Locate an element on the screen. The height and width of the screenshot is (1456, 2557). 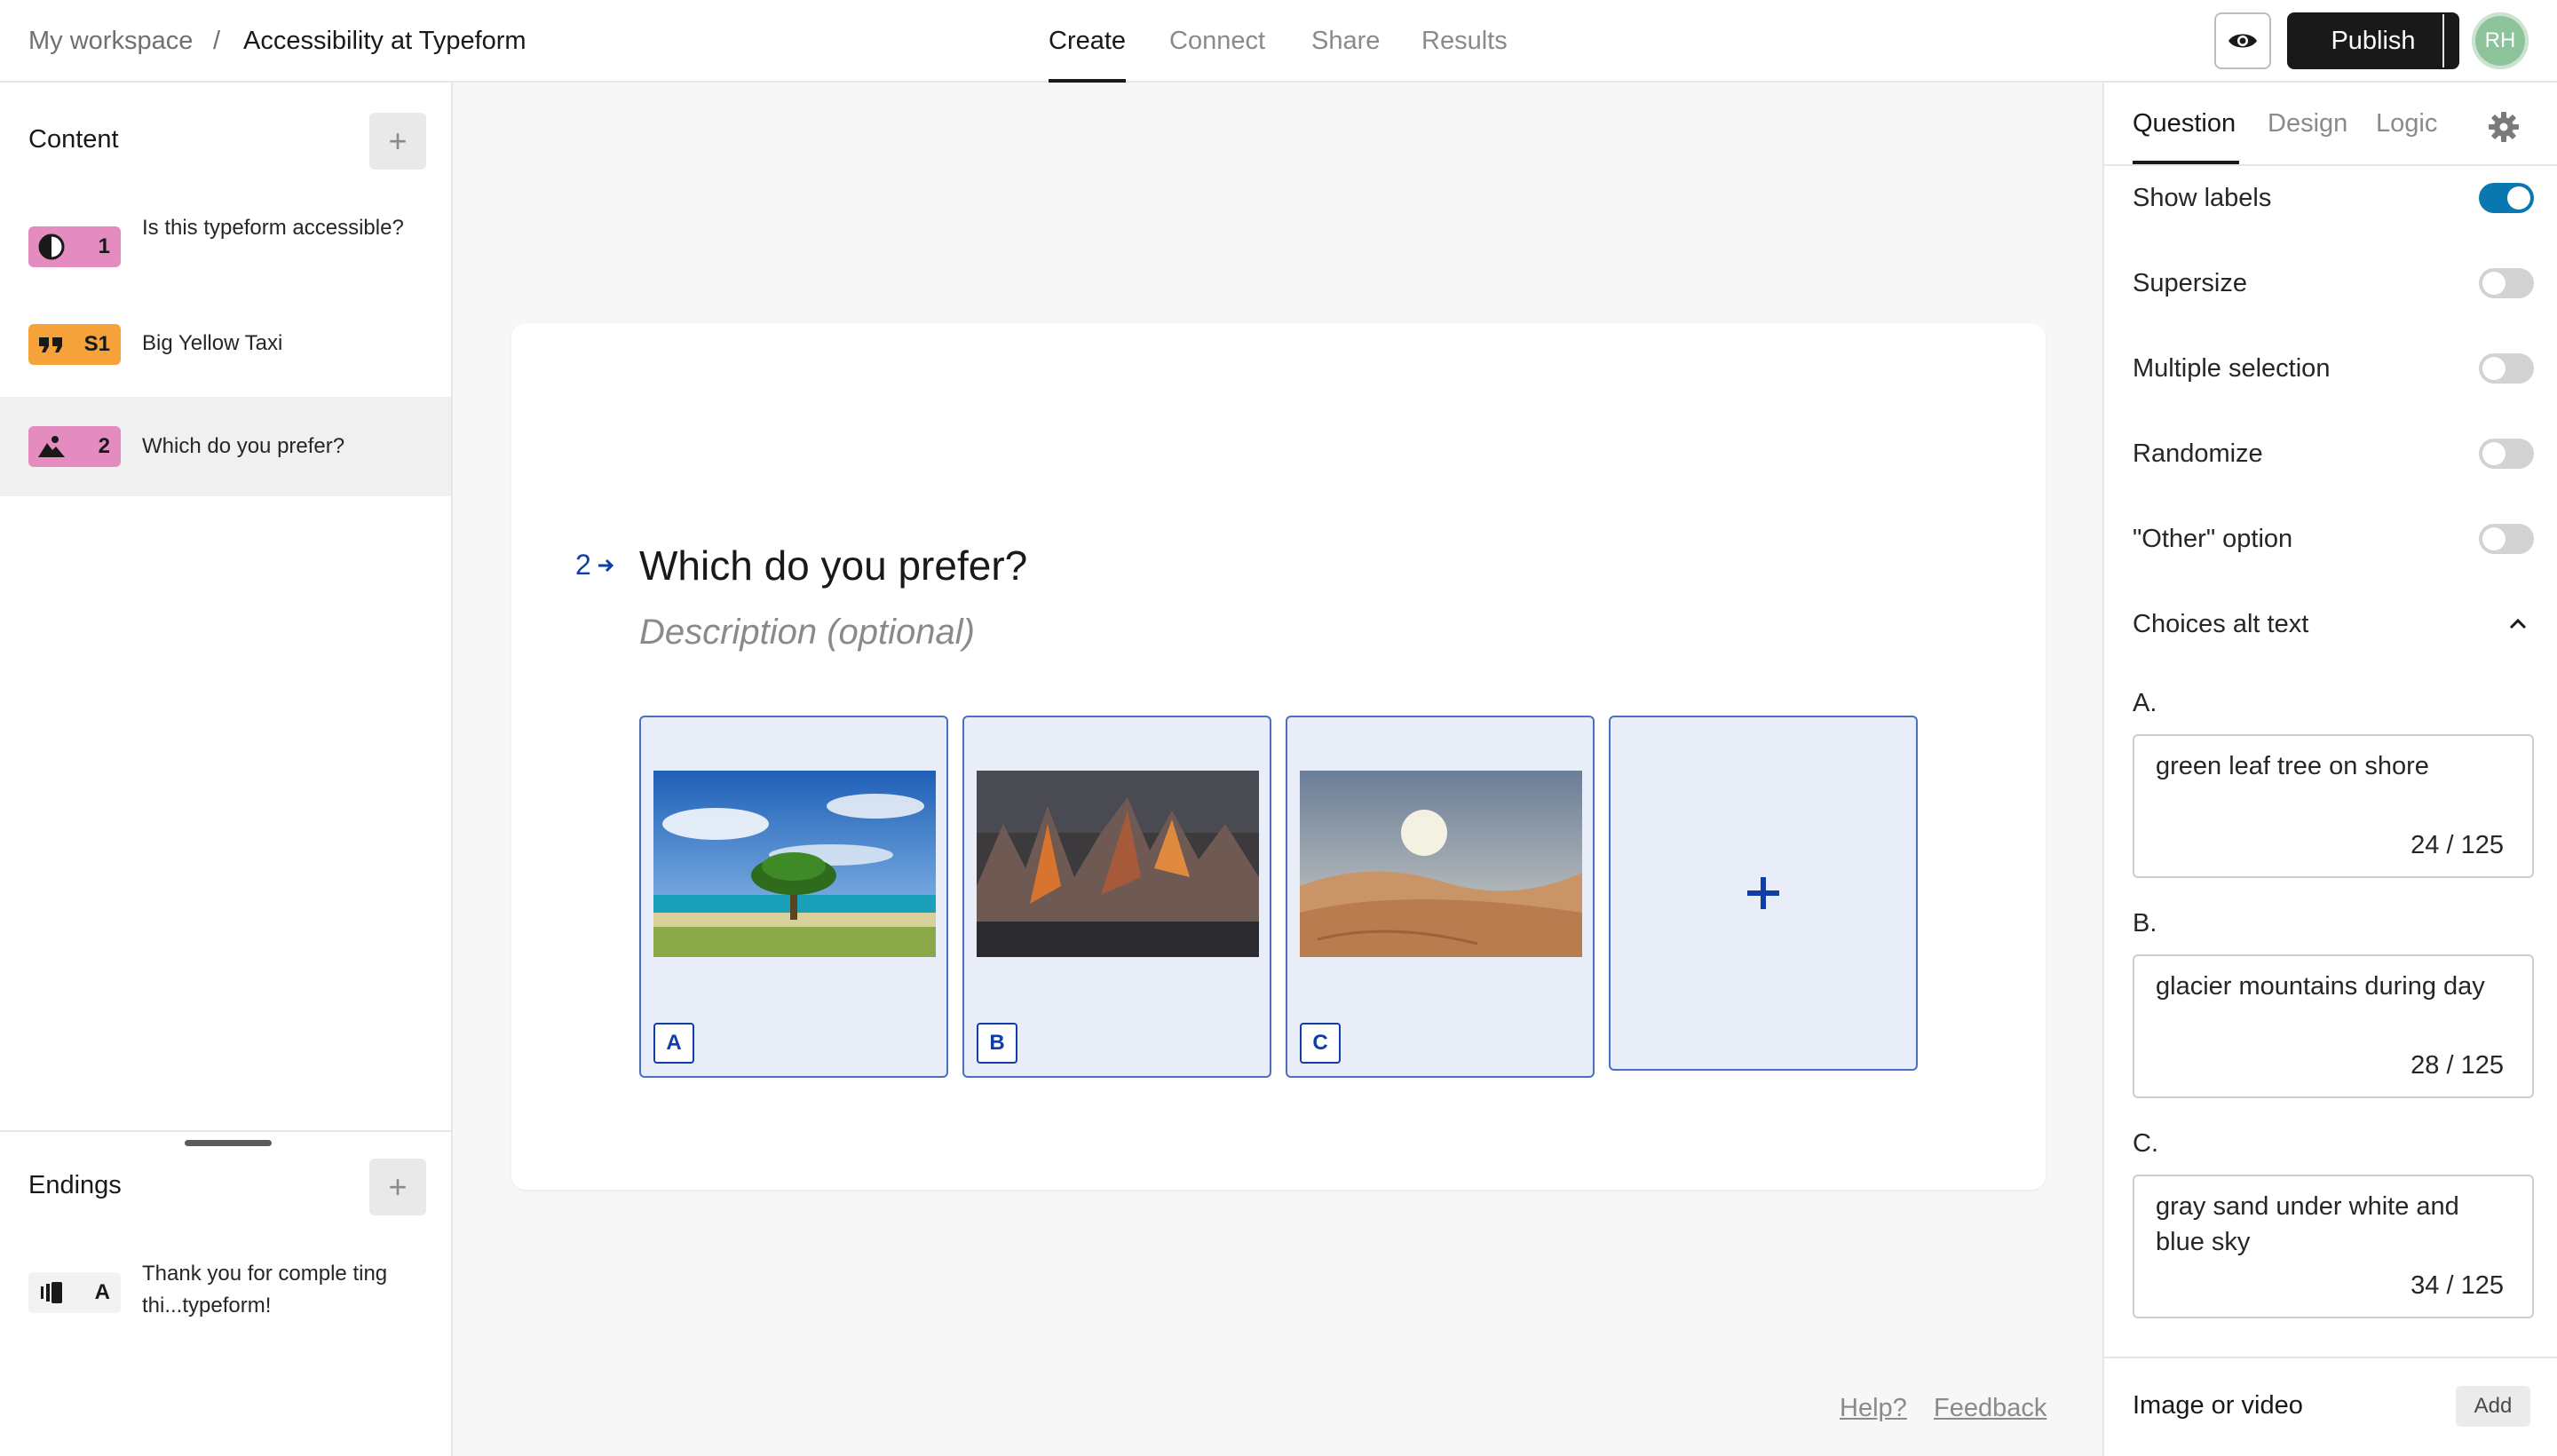
panel-tabs-divider is located at coordinates (2330, 165).